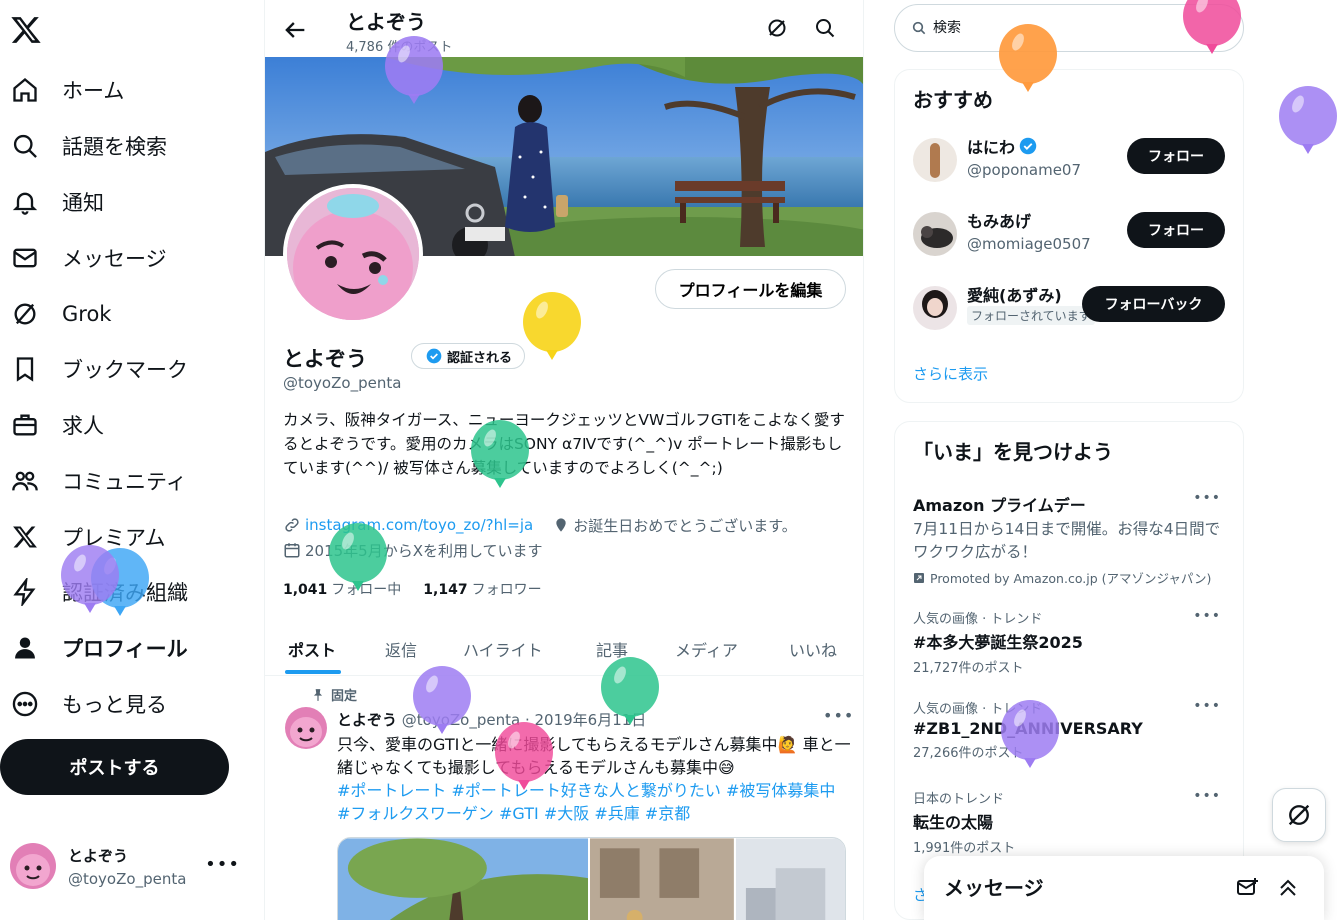 The image size is (1339, 920). I want to click on more-circle-icon, so click(25, 704).